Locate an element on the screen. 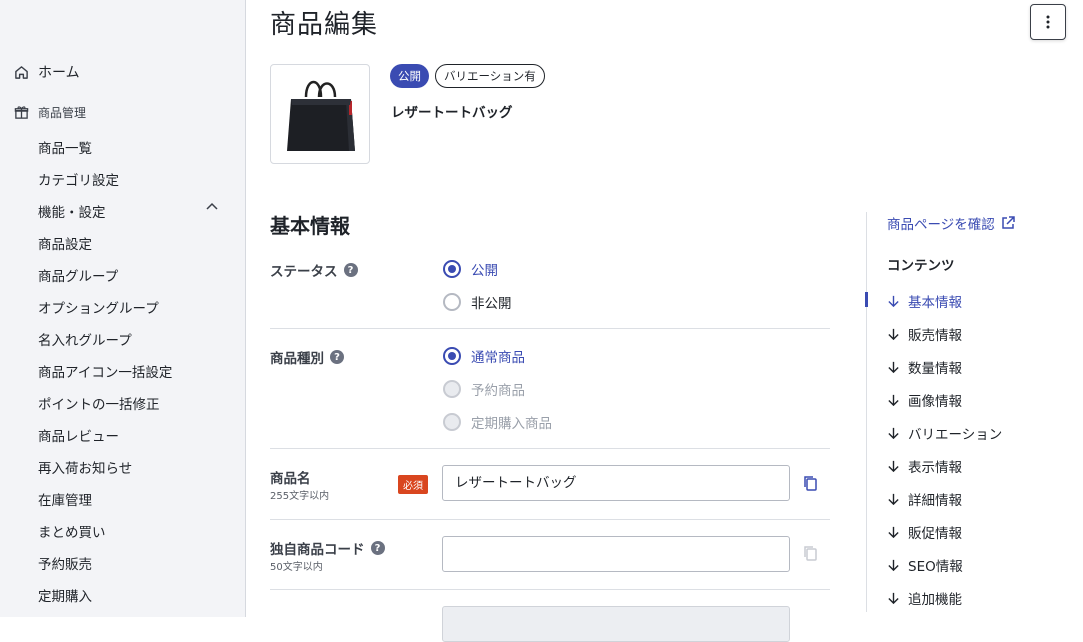 This screenshot has width=1083, height=642. product-name: レザートートバッグ is located at coordinates (452, 113).